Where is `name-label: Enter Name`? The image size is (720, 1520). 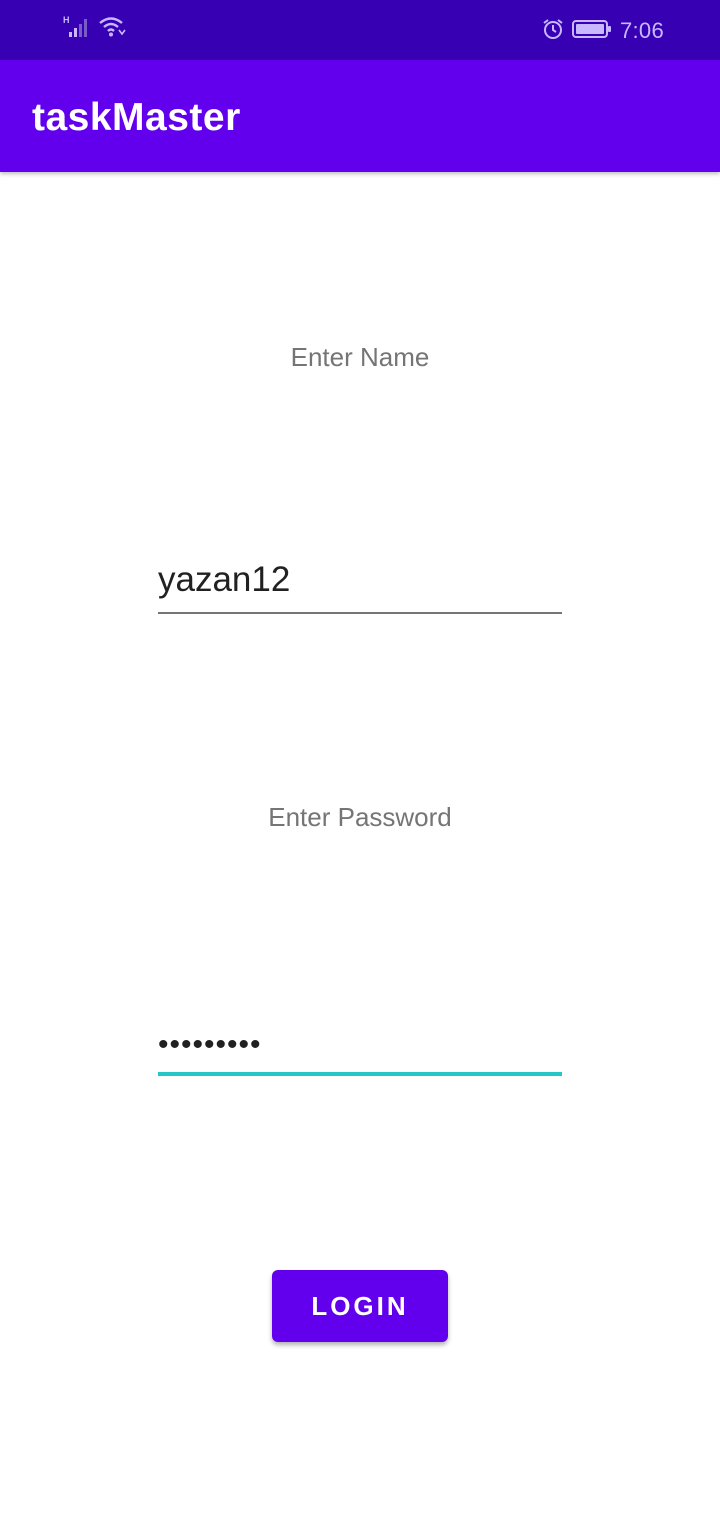
name-label: Enter Name is located at coordinates (360, 357).